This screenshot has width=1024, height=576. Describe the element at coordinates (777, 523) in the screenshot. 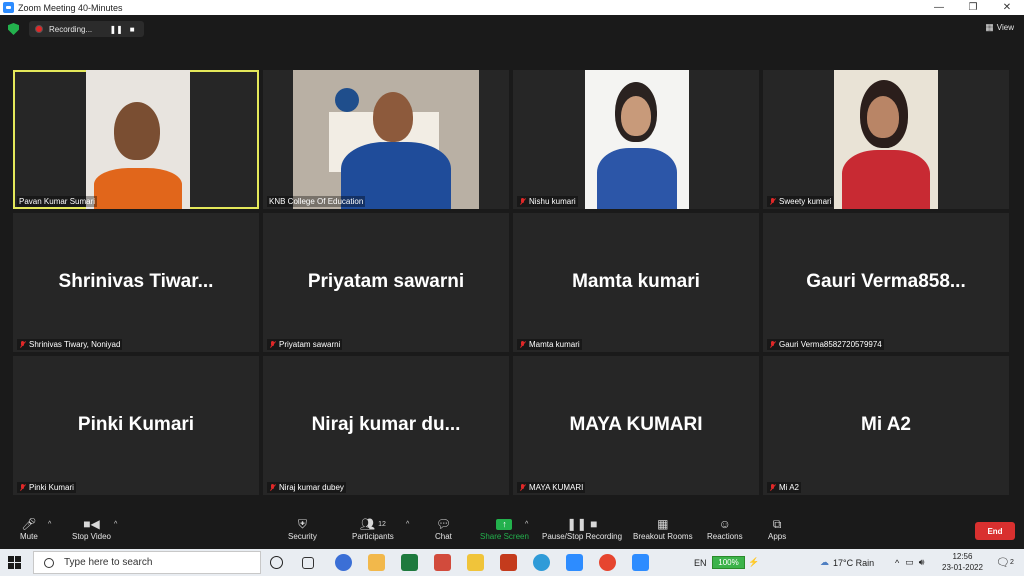

I see `apps-icon: ⧉` at that location.